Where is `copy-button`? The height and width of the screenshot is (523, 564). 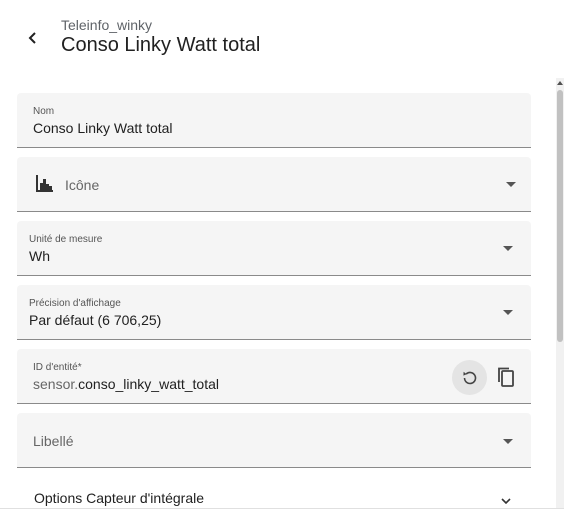
copy-button is located at coordinates (506, 377).